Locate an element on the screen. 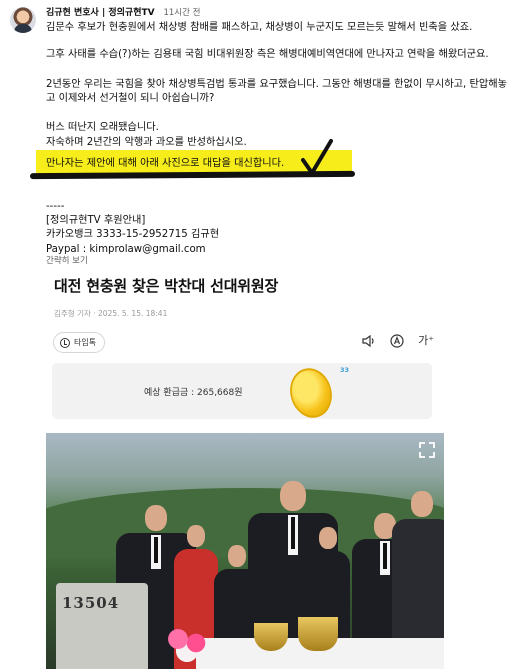 The width and height of the screenshot is (531, 669). post-meta: 김규현 변호사 | 정의규현TV 11시간 전 is located at coordinates (123, 11).